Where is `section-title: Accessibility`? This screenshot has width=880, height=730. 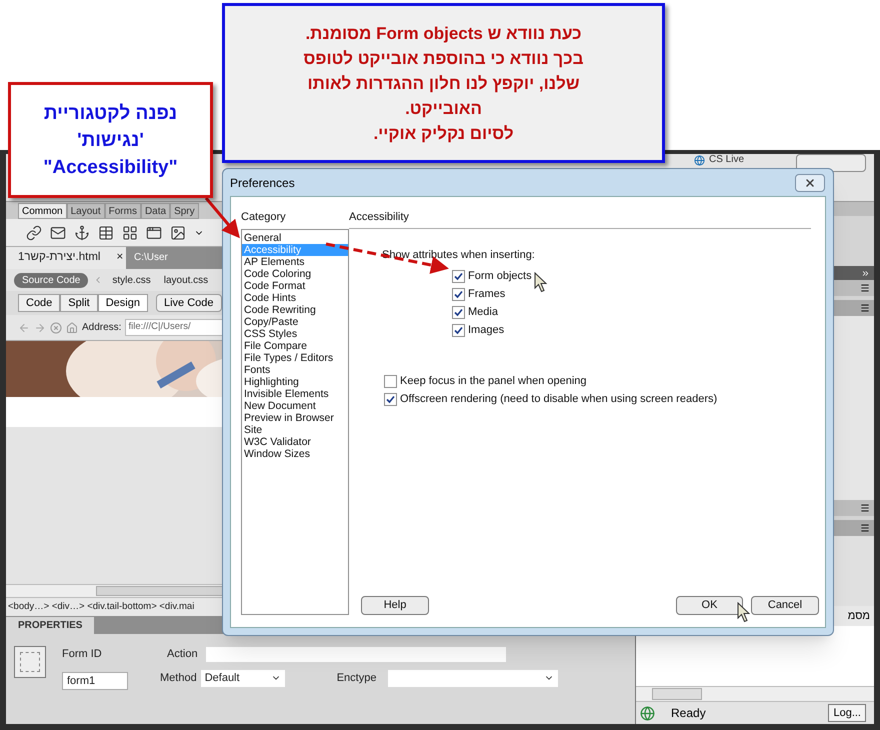 section-title: Accessibility is located at coordinates (580, 218).